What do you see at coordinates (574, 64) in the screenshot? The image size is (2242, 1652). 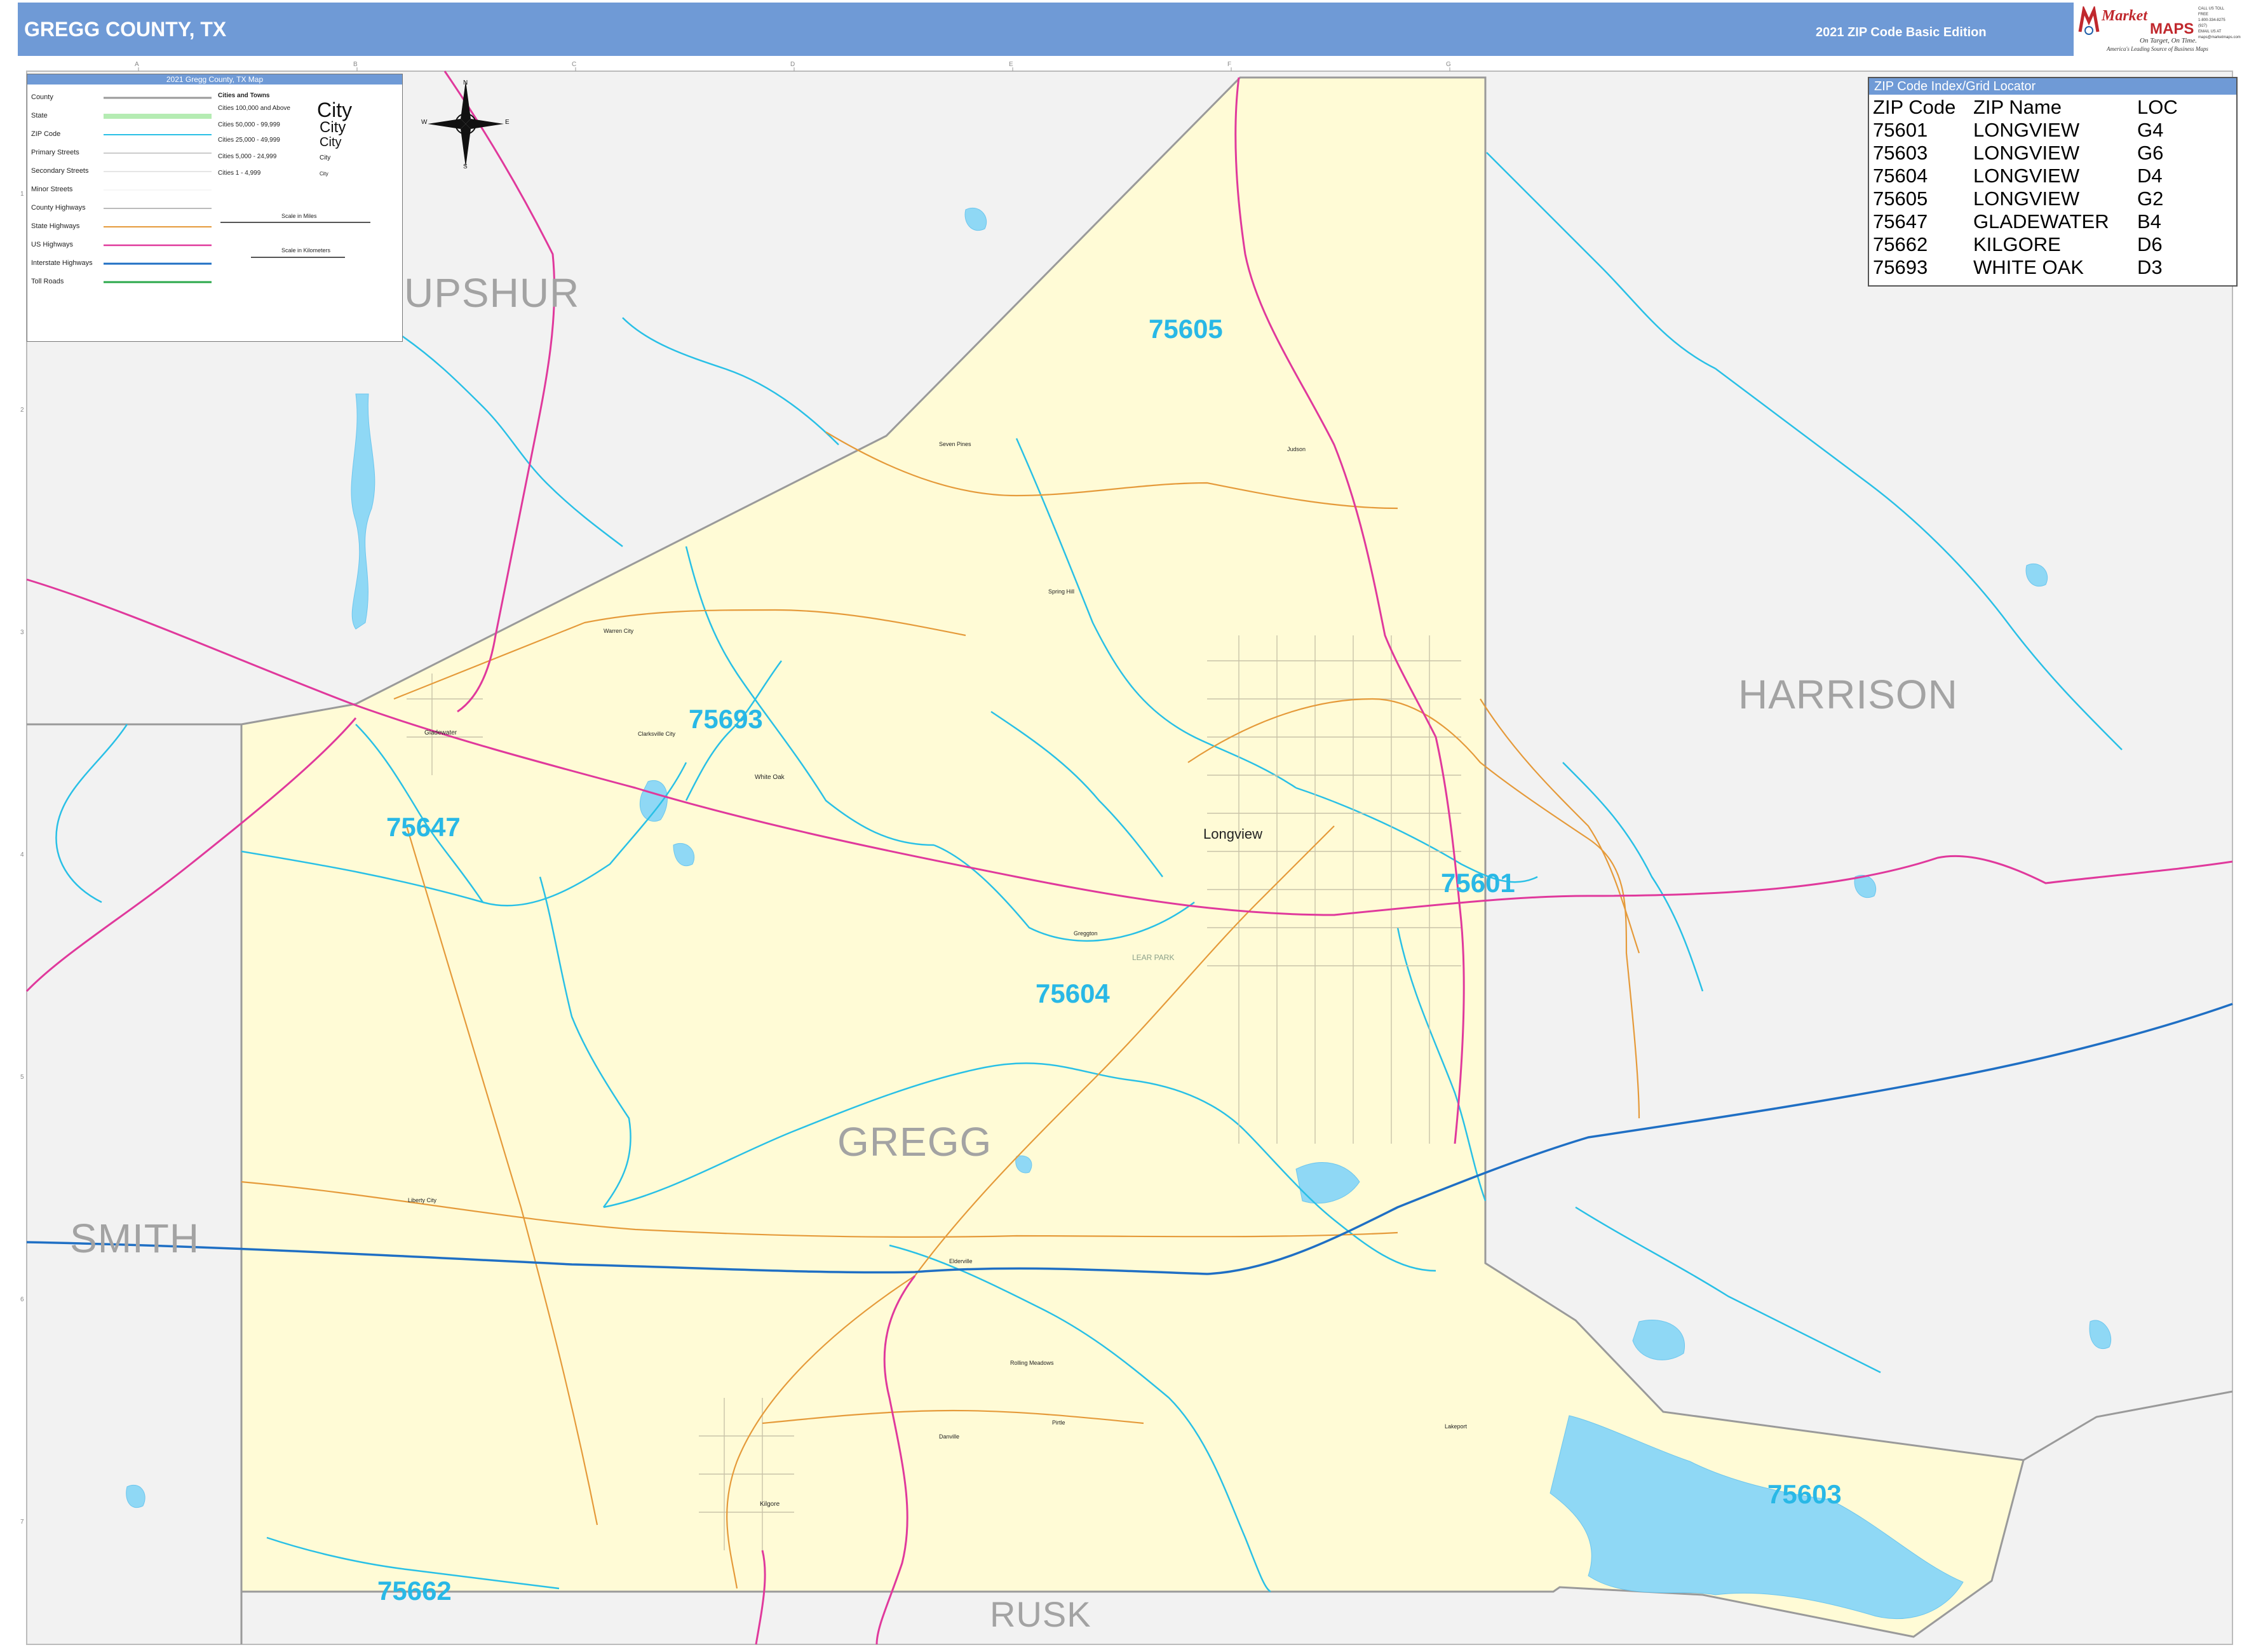 I see `grid-col-c: C` at bounding box center [574, 64].